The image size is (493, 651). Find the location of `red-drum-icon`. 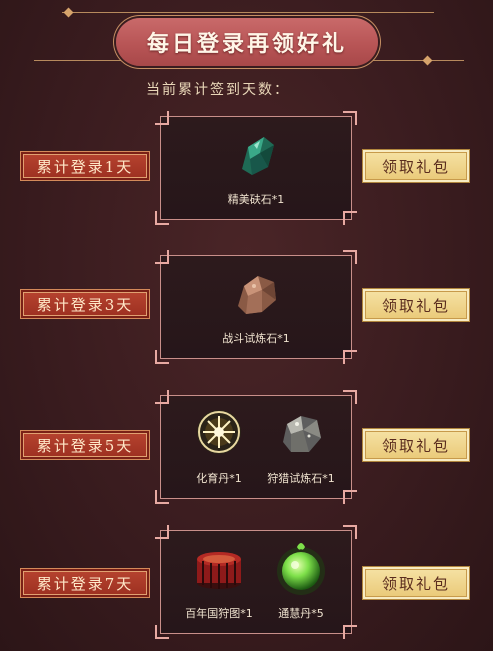

red-drum-icon is located at coordinates (219, 570).